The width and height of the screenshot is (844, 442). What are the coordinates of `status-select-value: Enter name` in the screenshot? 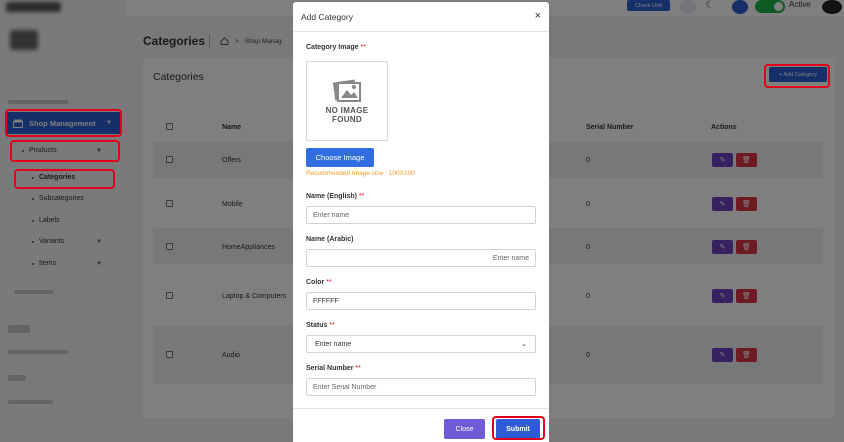 It's located at (333, 344).